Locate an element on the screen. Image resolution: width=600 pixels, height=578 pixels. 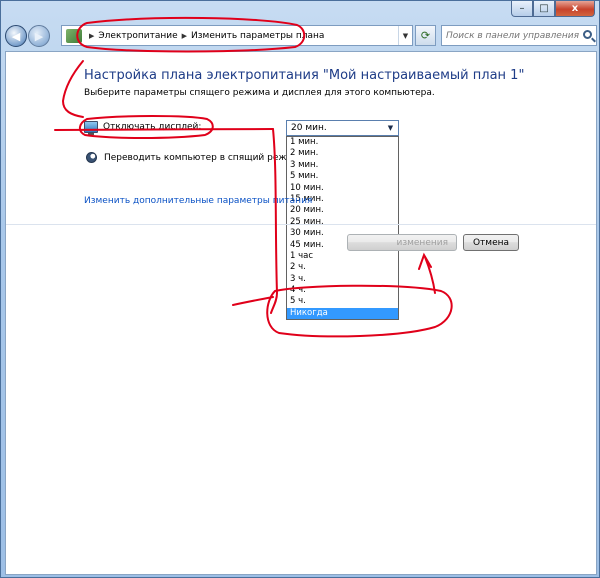
back-arrow-icon: ◀ is located at coordinates (16, 36).